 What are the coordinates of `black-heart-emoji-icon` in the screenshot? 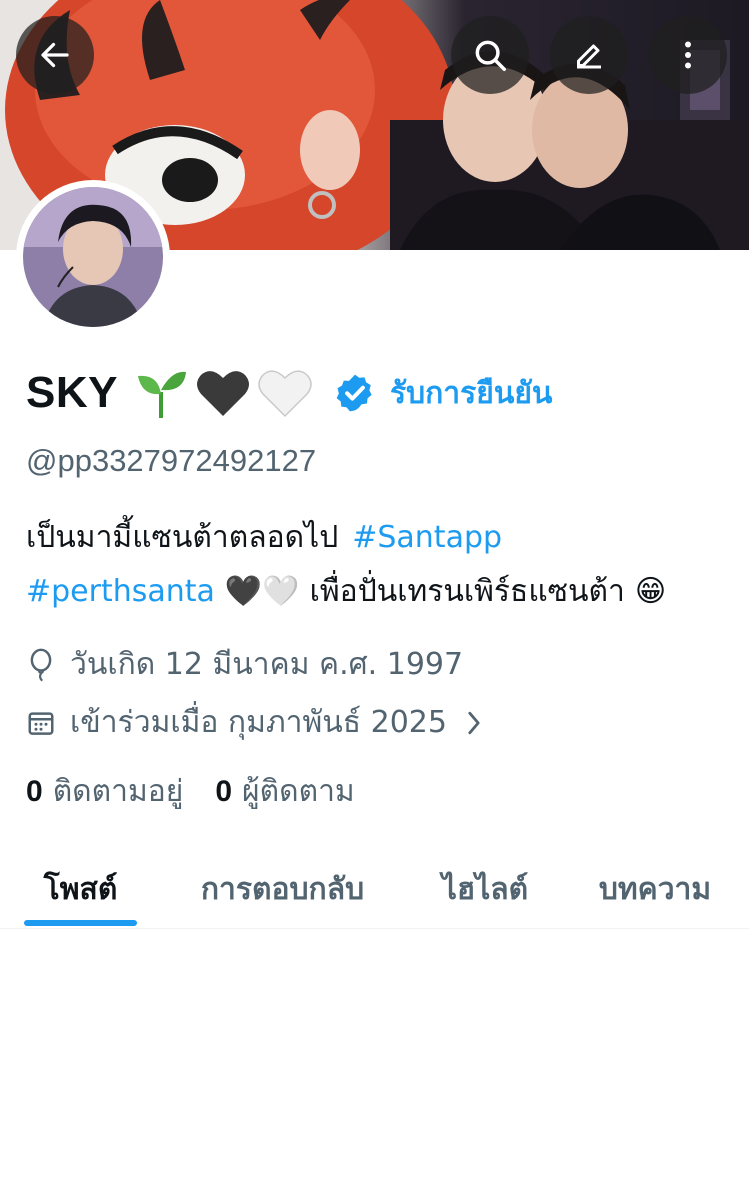 It's located at (222, 393).